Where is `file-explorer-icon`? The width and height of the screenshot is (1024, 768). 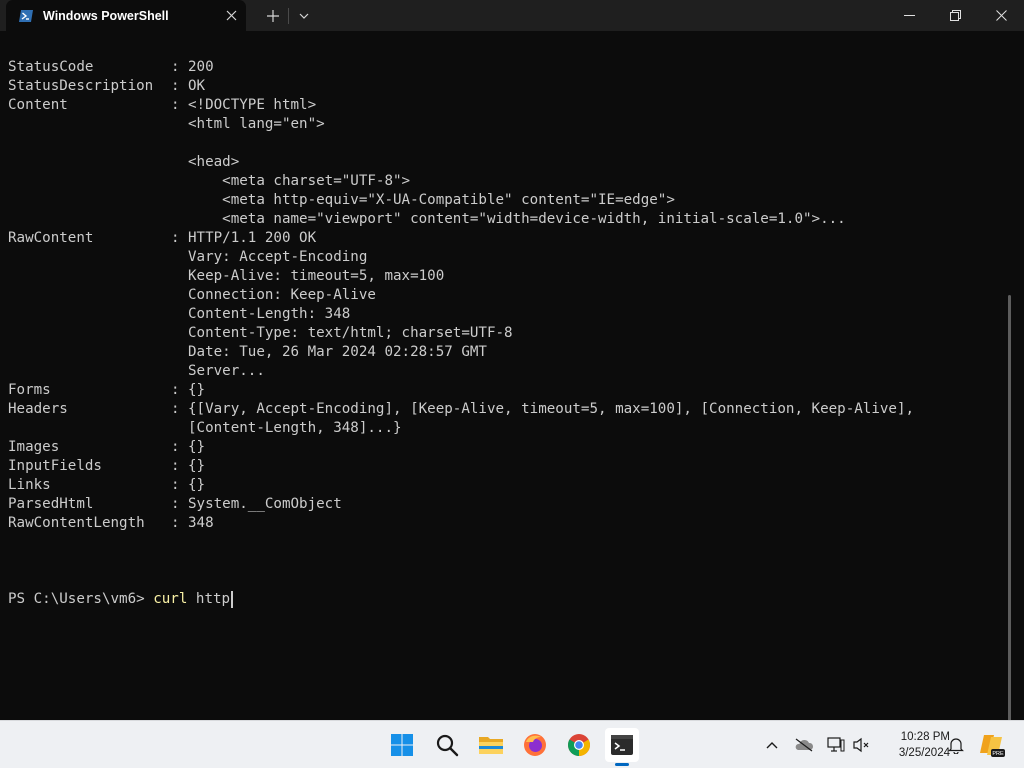 file-explorer-icon is located at coordinates (491, 745).